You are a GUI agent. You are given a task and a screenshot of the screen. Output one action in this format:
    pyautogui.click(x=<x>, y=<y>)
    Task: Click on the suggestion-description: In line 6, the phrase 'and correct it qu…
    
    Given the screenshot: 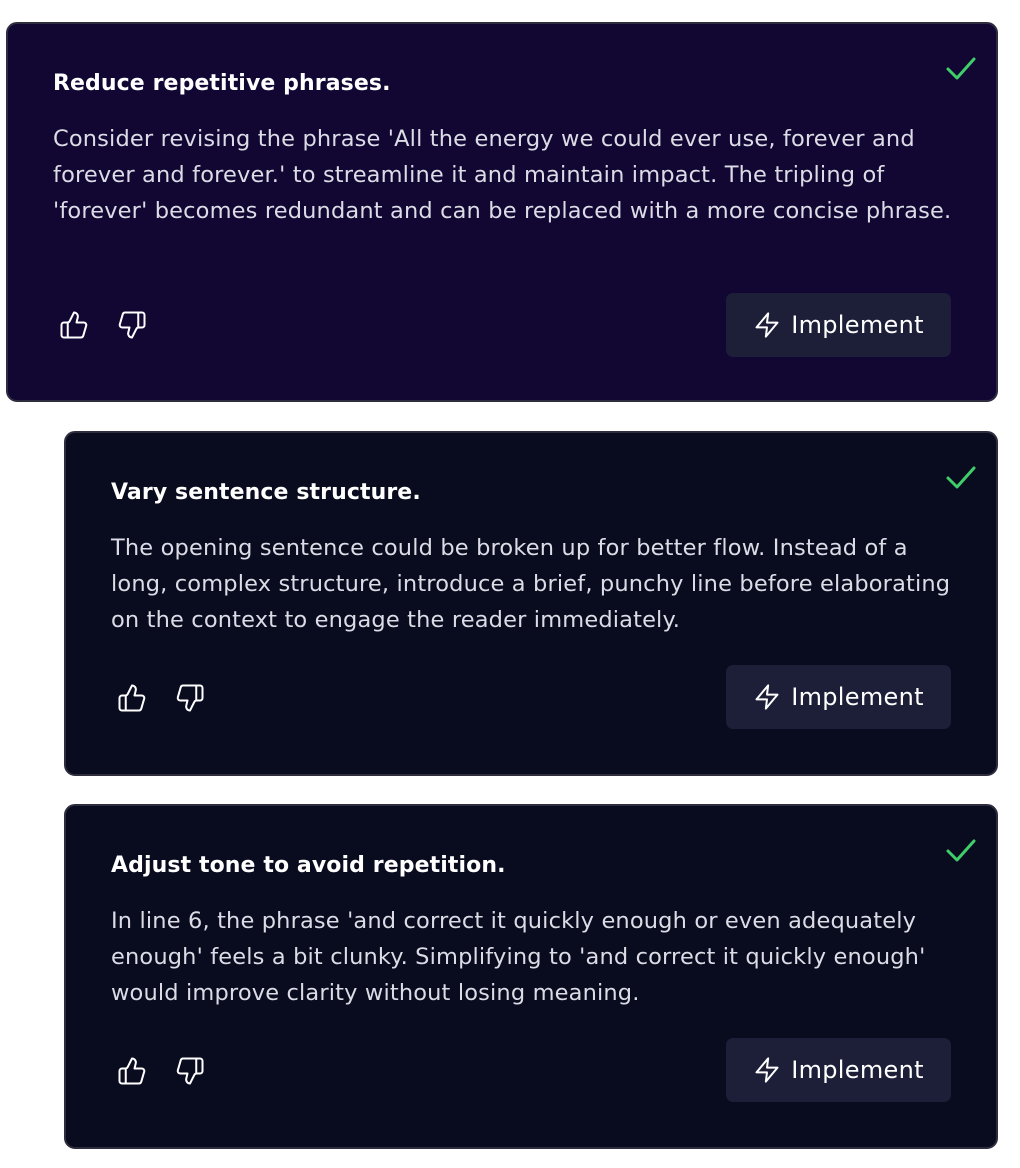 What is the action you would take?
    pyautogui.click(x=518, y=957)
    